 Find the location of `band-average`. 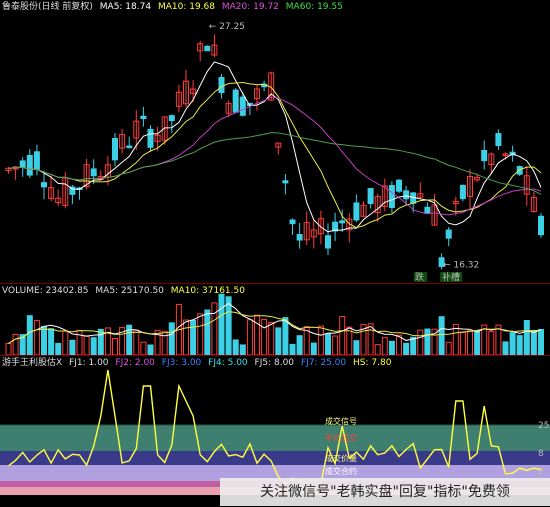

band-average is located at coordinates (275, 458).